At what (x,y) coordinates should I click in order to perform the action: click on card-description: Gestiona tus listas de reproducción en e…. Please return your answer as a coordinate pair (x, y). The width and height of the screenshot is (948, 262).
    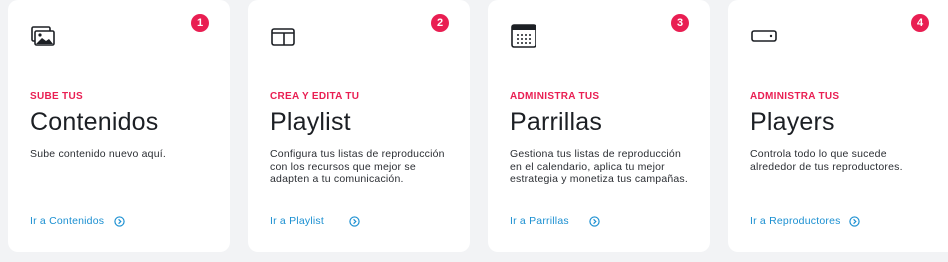
    Looking at the image, I should click on (599, 166).